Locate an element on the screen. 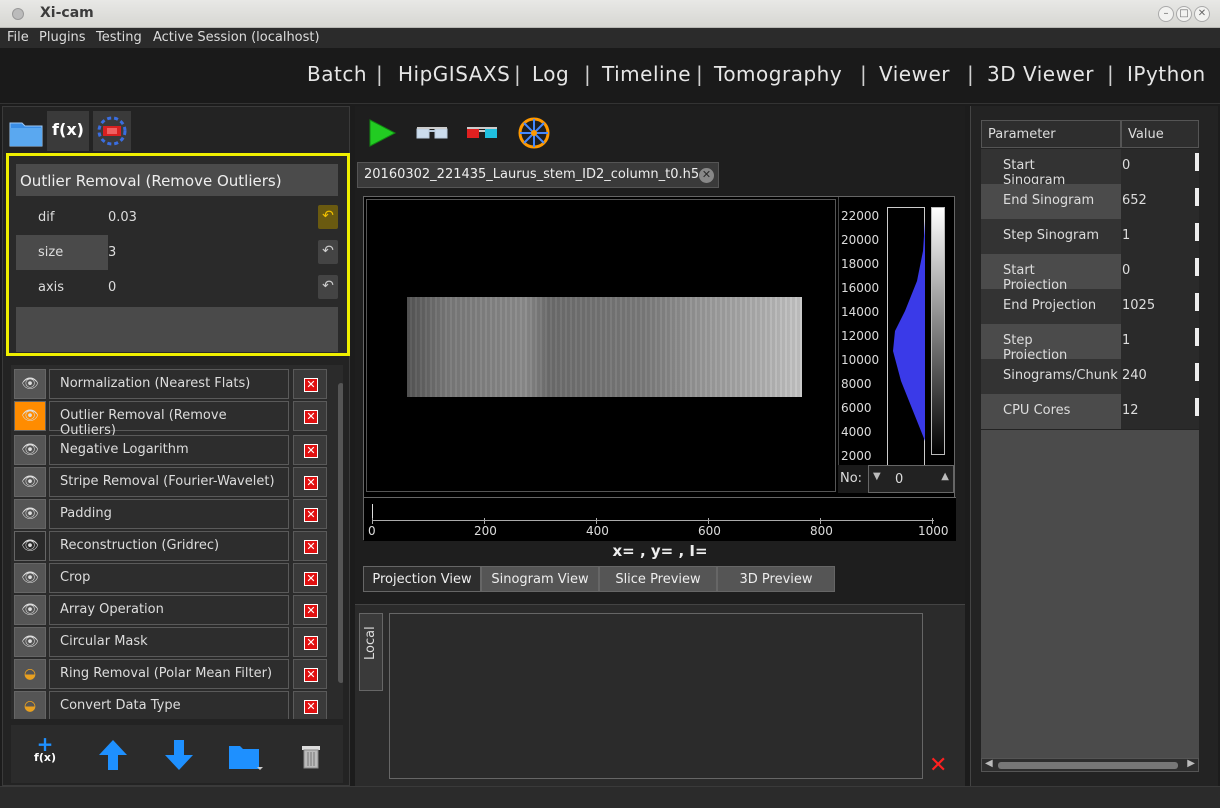  scroll-right-icon: ▶ is located at coordinates (1191, 763).